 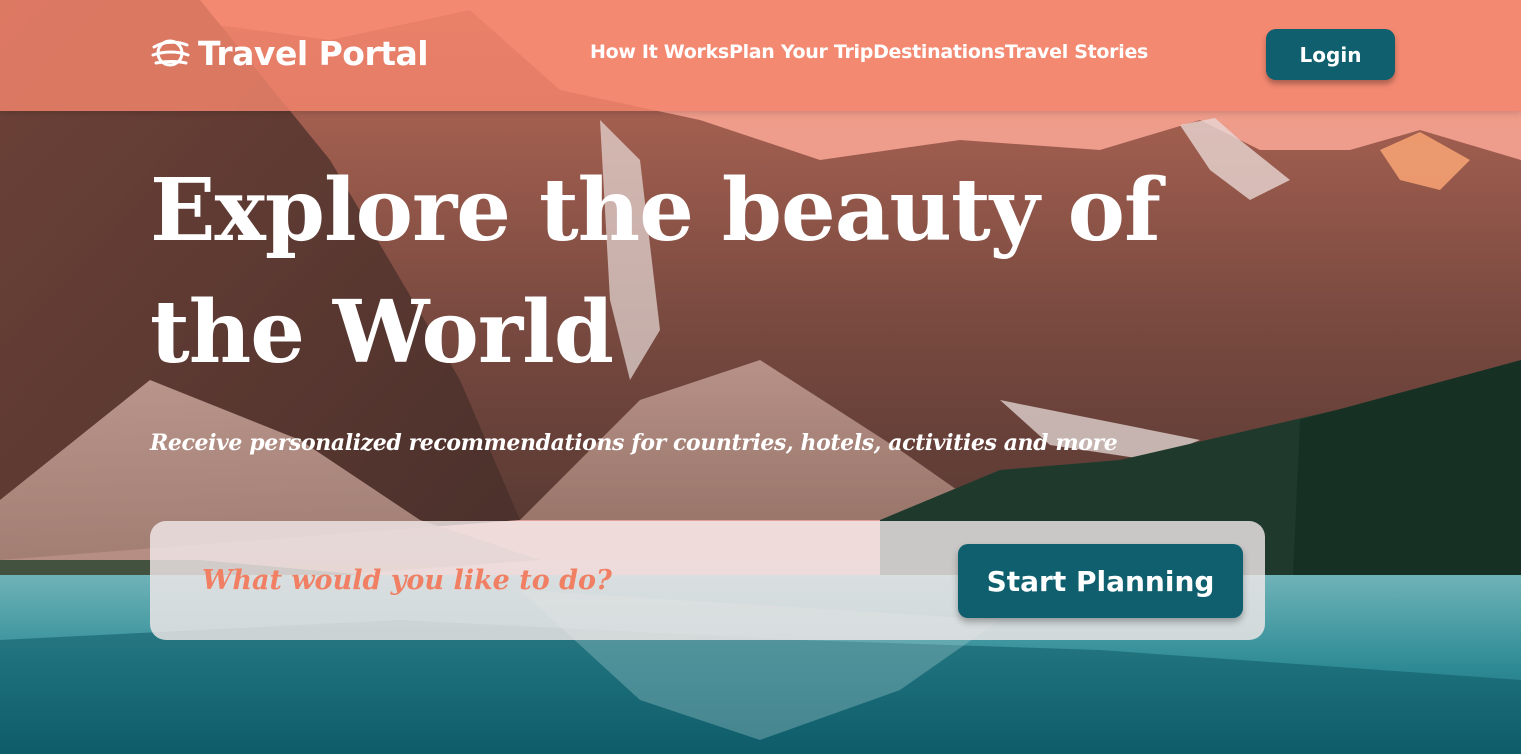 I want to click on nav-link-destinations: Destinations, so click(x=939, y=52).